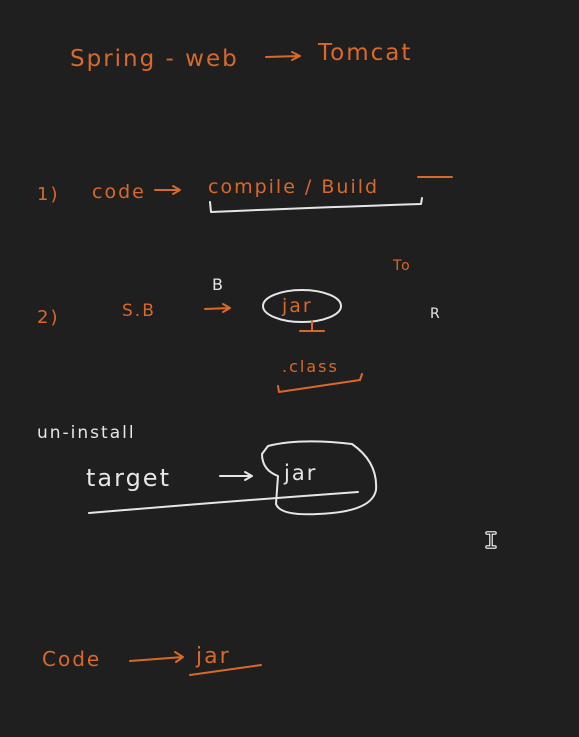 The width and height of the screenshot is (579, 737). Describe the element at coordinates (223, 502) in the screenshot. I see `target-underline` at that location.